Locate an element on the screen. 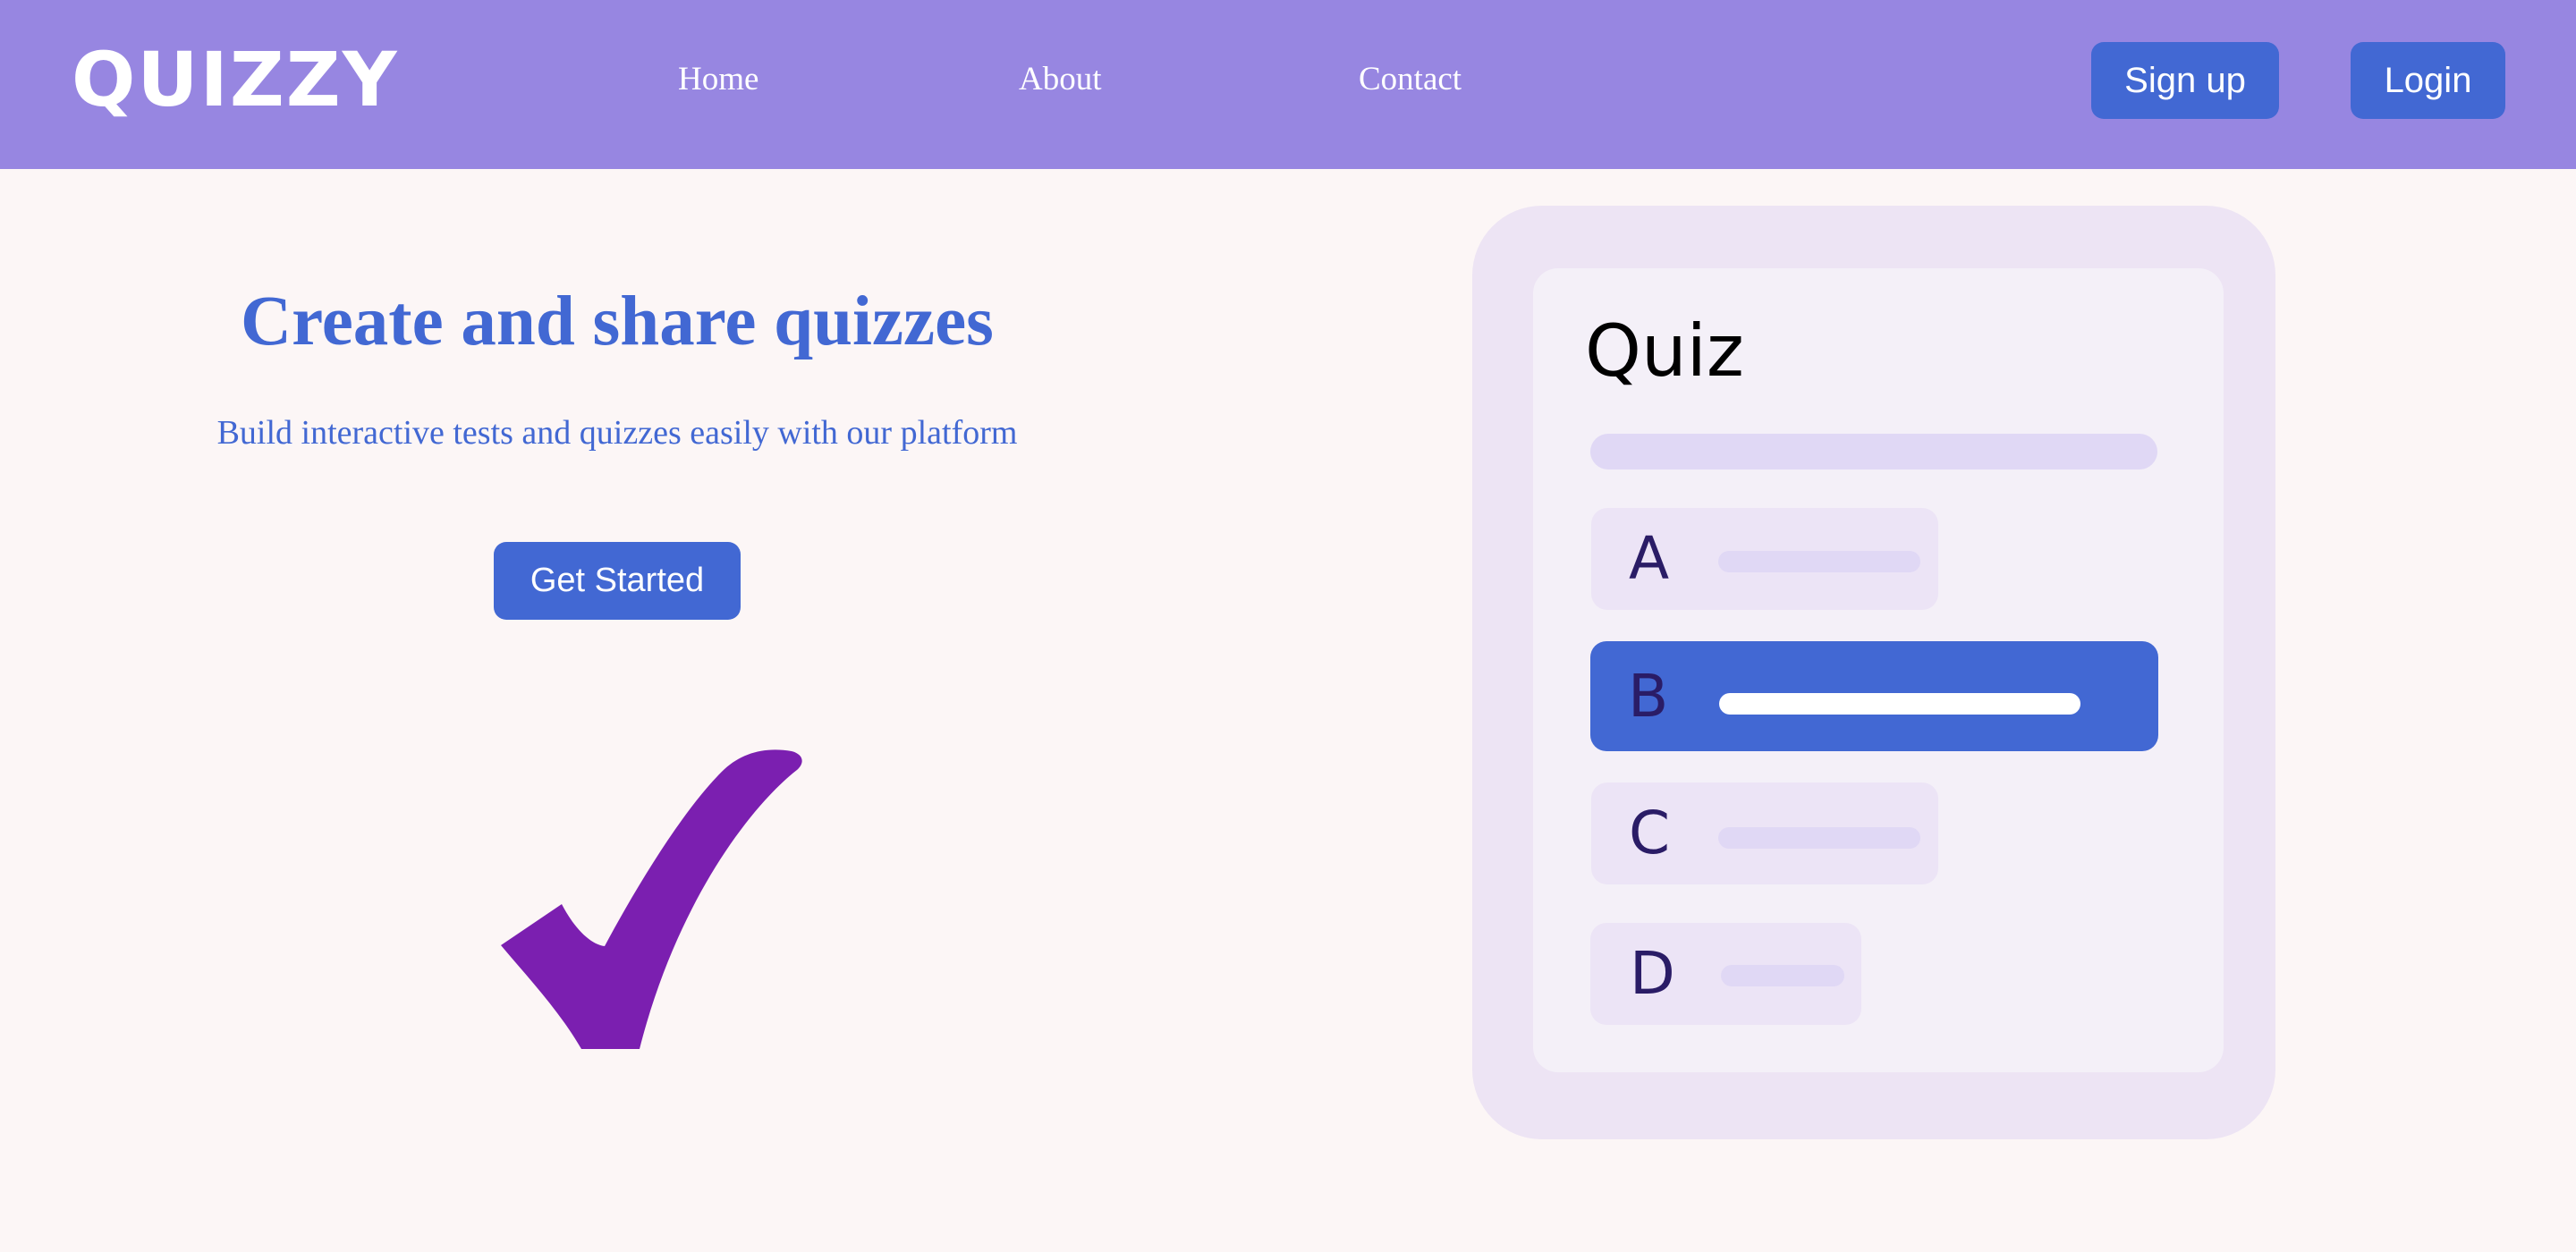 This screenshot has height=1252, width=2576. question-placeholder is located at coordinates (1873, 452).